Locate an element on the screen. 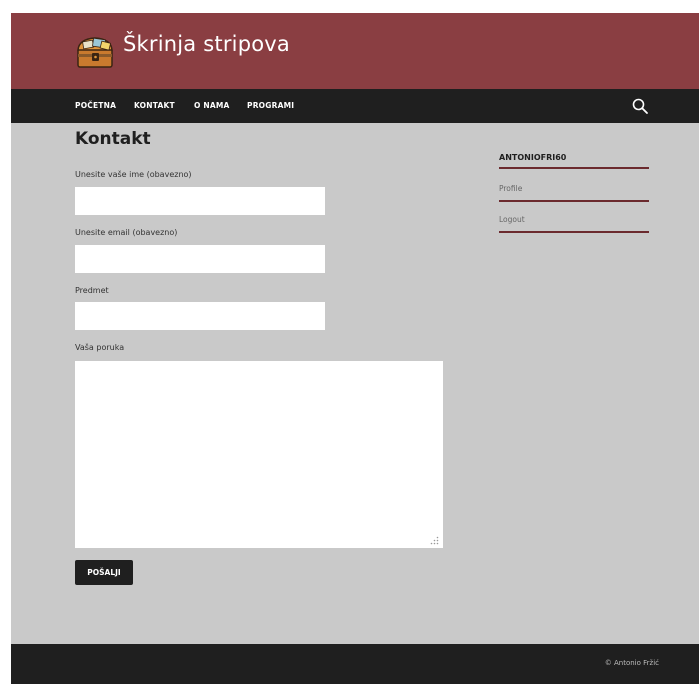  nav-item-pocetna: POČETNA is located at coordinates (95, 105).